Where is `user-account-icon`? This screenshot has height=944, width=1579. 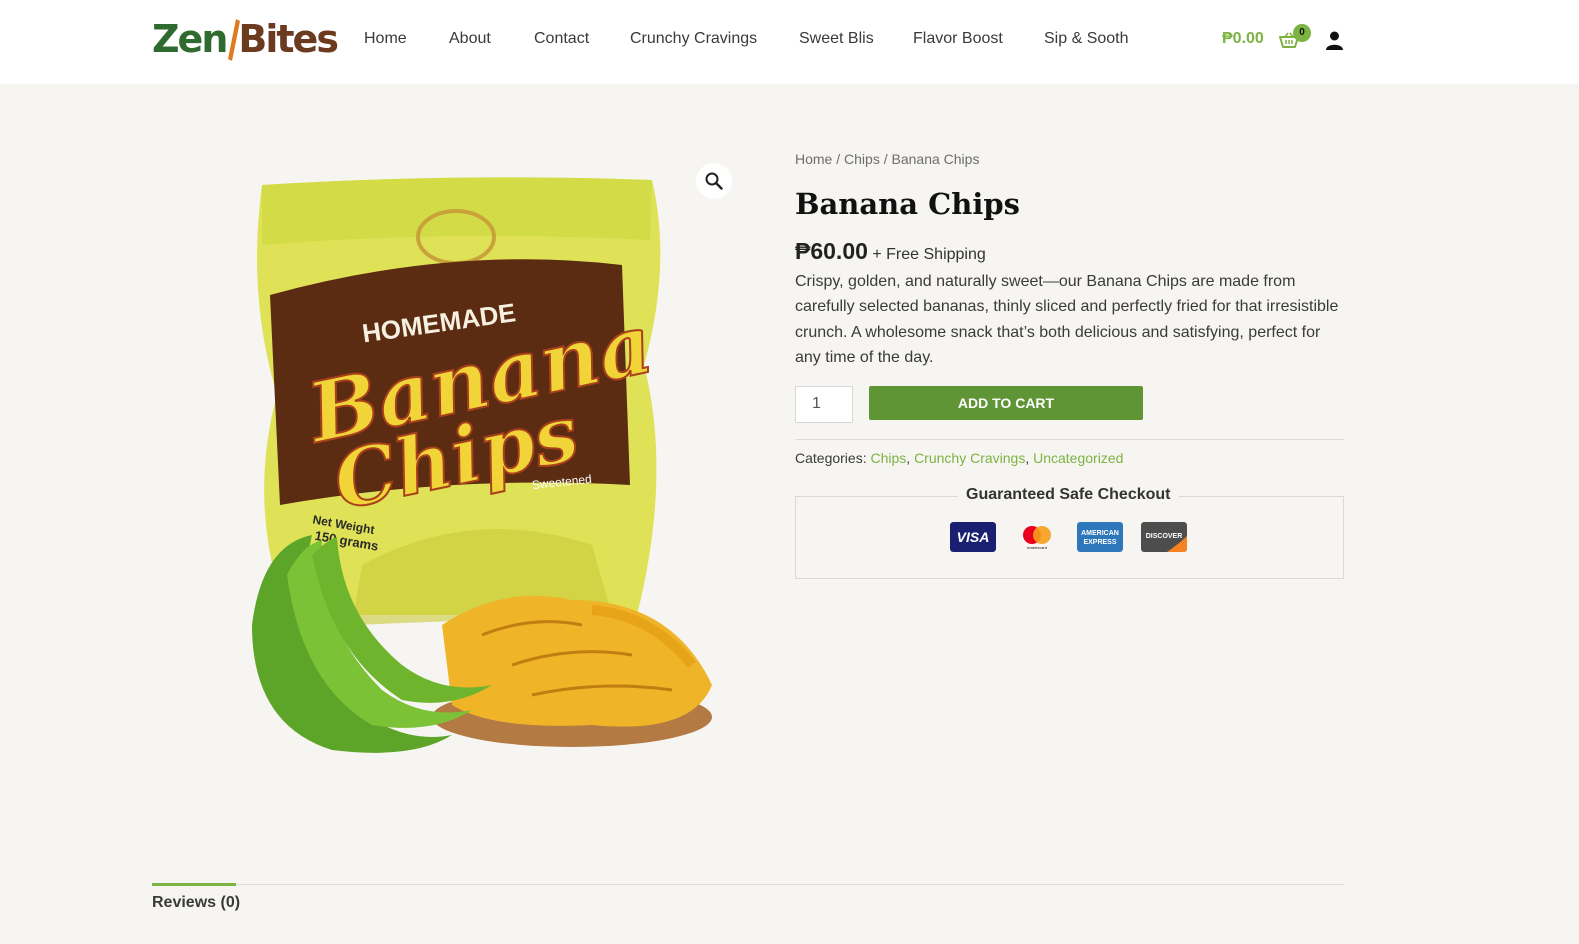 user-account-icon is located at coordinates (1334, 40).